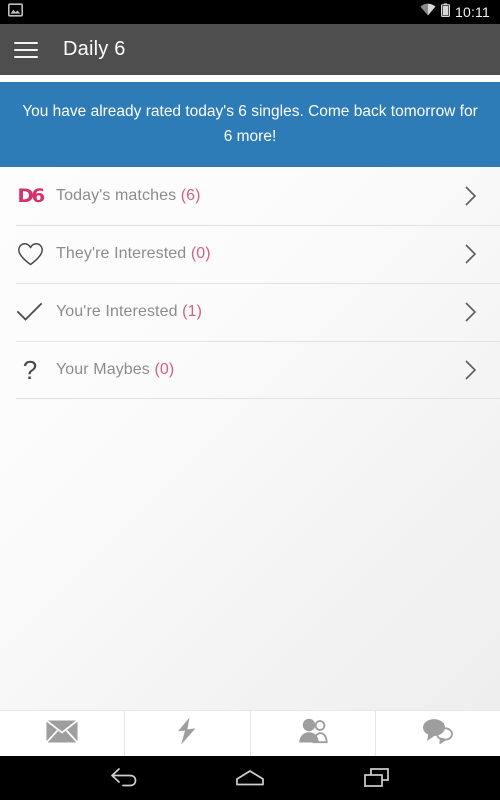 This screenshot has height=800, width=500. What do you see at coordinates (250, 370) in the screenshot?
I see `list-item-your-maybes: ? Your Maybes (0)` at bounding box center [250, 370].